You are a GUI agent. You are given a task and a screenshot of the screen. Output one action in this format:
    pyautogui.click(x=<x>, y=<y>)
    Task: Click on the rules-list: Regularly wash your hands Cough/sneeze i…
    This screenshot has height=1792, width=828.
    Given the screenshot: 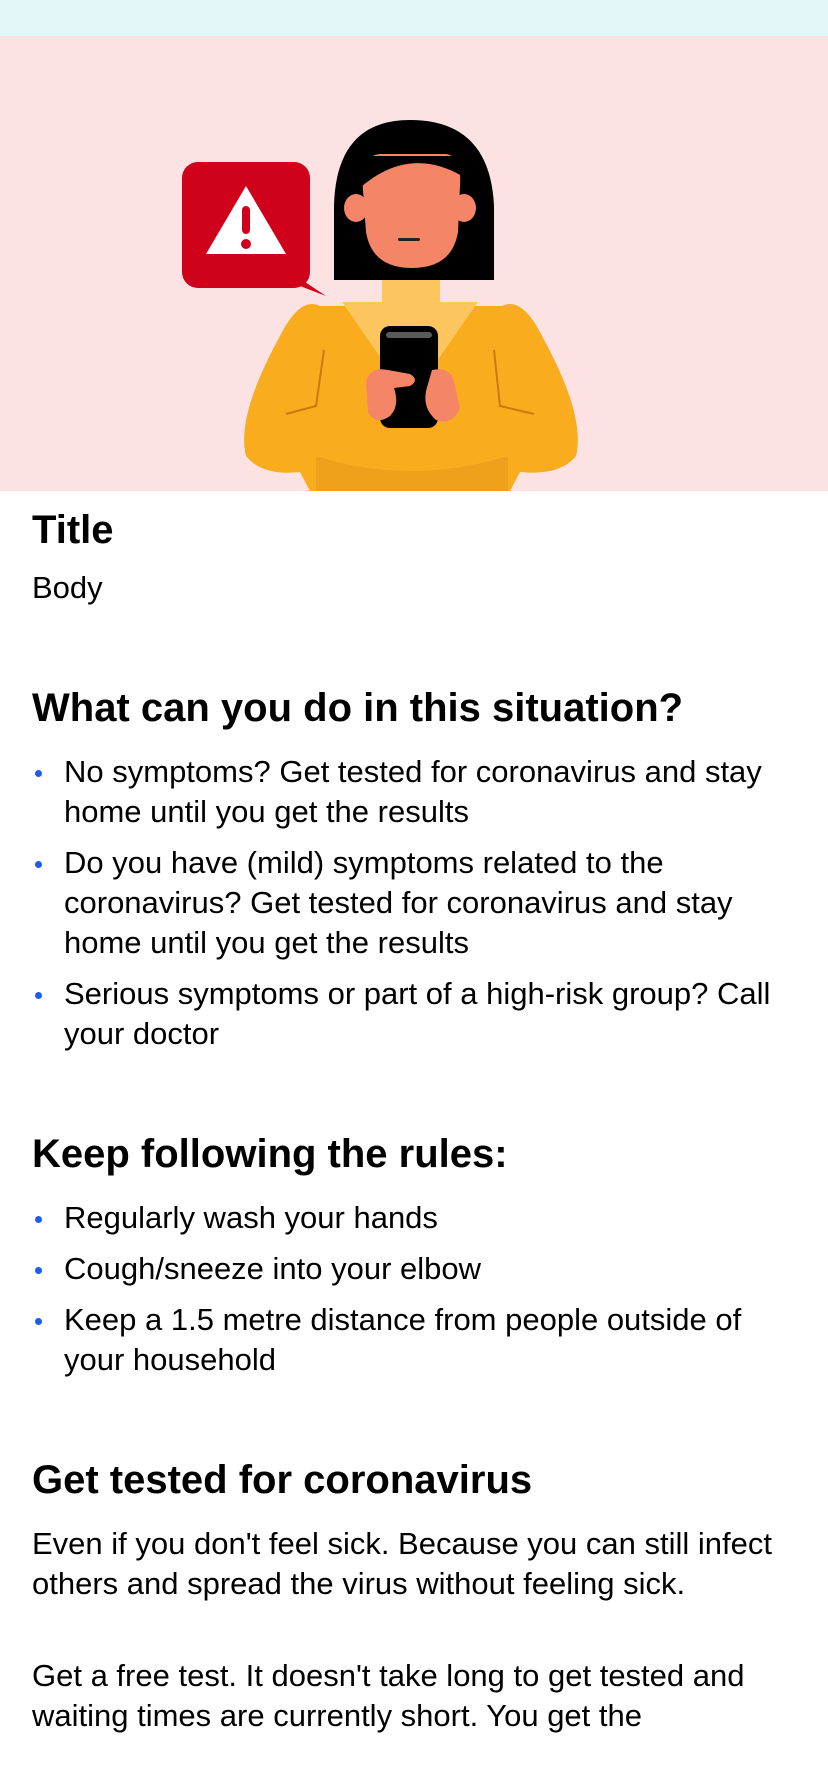 What is the action you would take?
    pyautogui.click(x=414, y=1289)
    